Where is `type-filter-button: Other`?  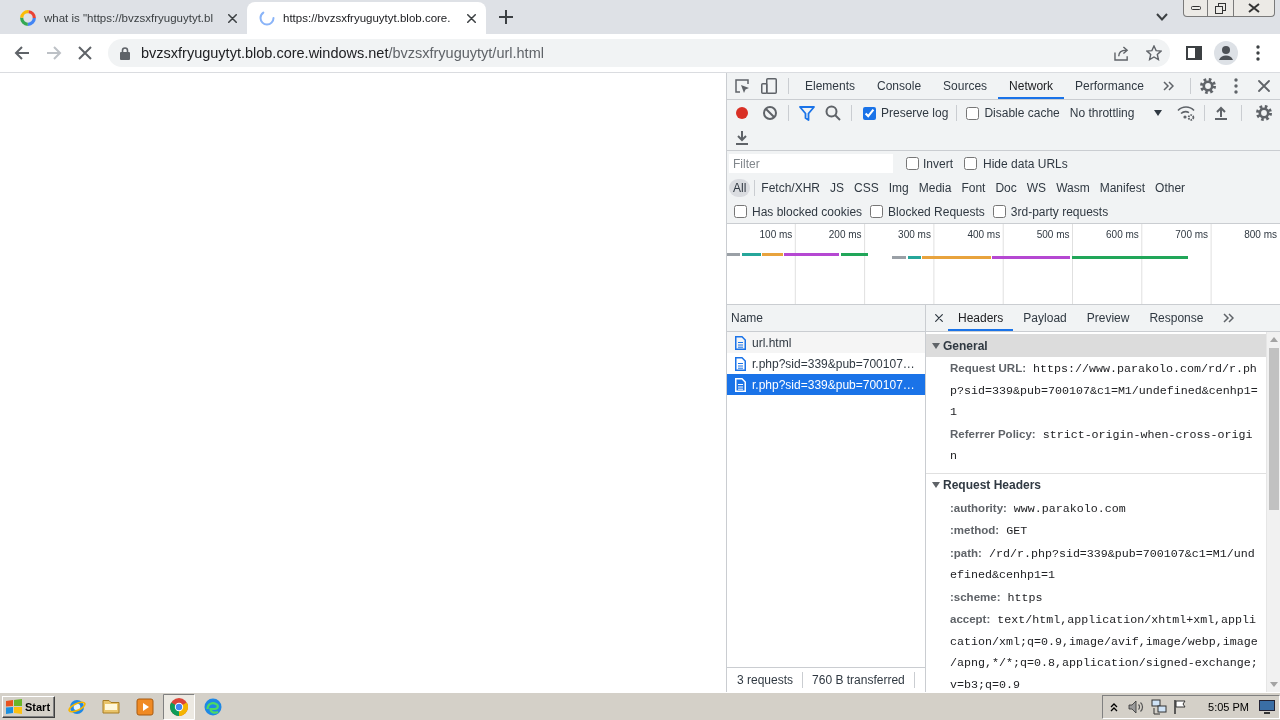
type-filter-button: Other is located at coordinates (1170, 188).